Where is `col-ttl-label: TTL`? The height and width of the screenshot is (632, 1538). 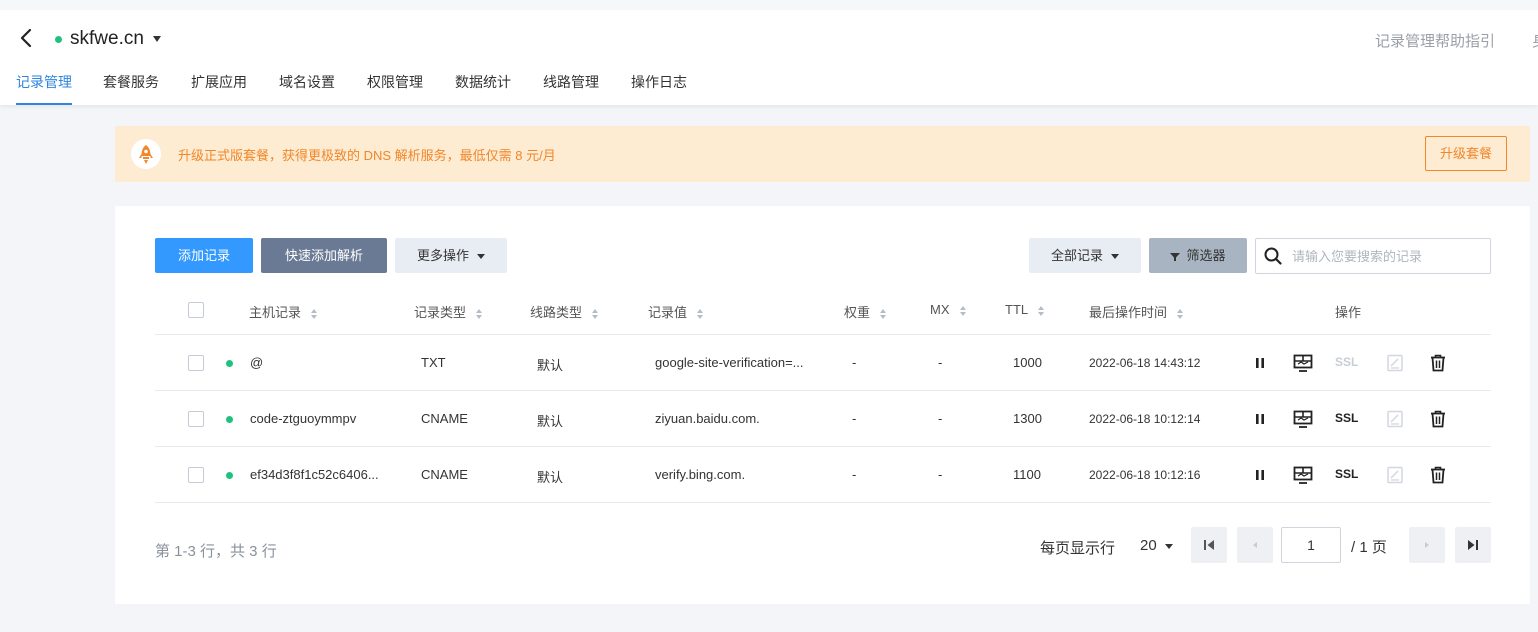
col-ttl-label: TTL is located at coordinates (1017, 309).